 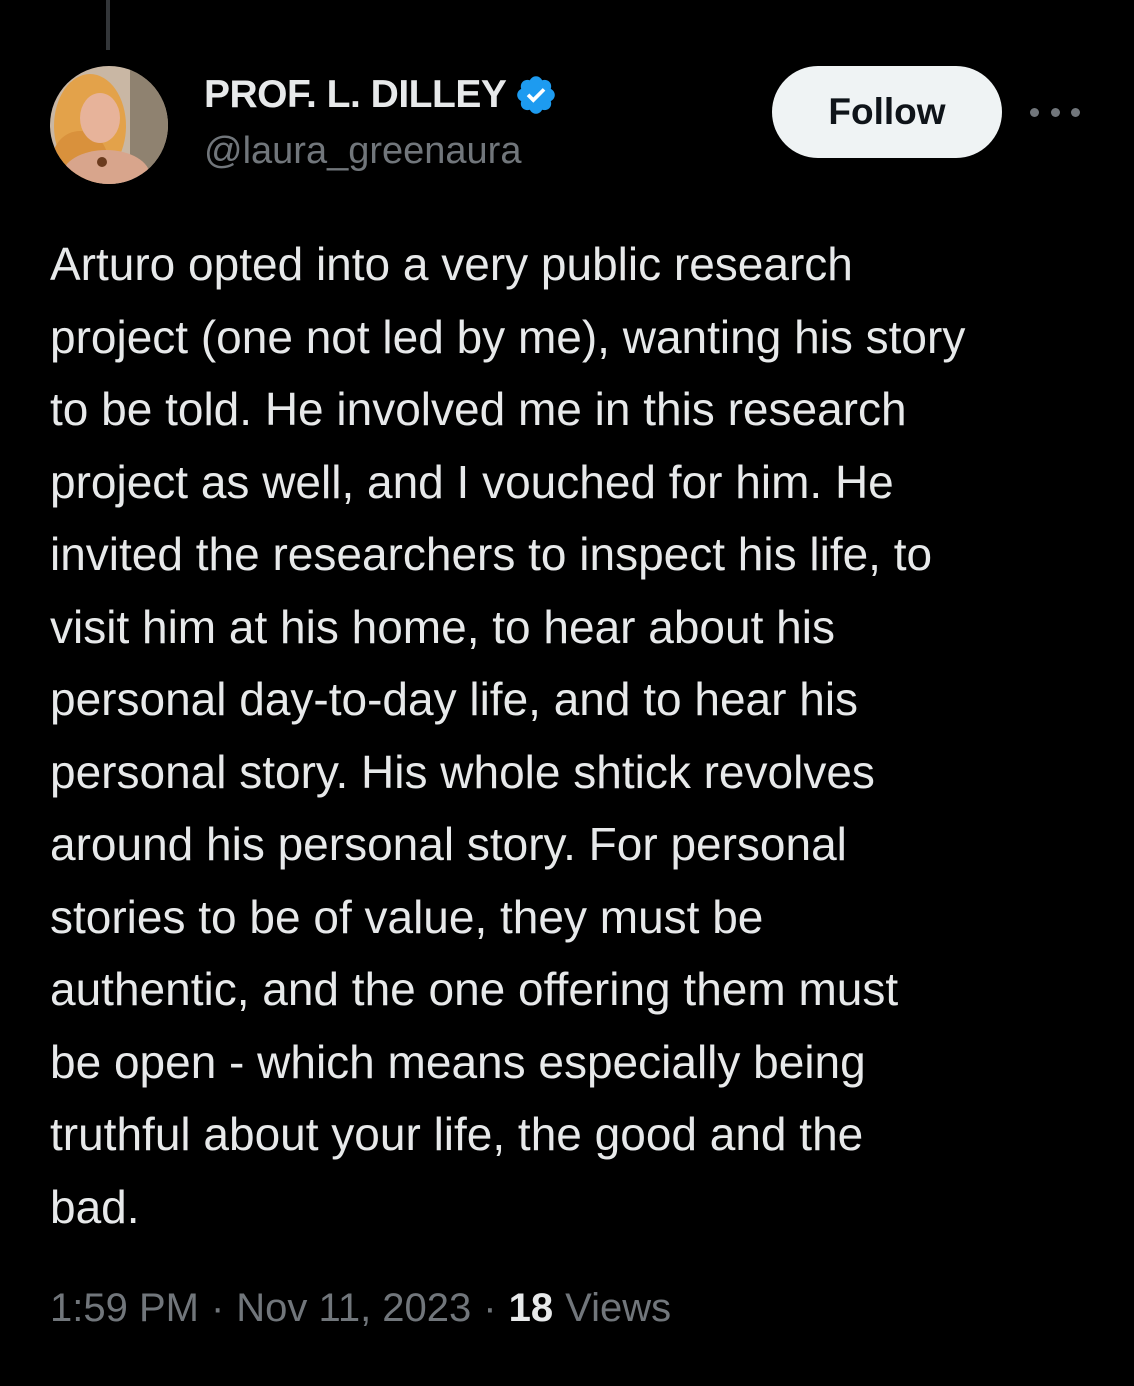 I want to click on views-label: Views, so click(x=618, y=1308).